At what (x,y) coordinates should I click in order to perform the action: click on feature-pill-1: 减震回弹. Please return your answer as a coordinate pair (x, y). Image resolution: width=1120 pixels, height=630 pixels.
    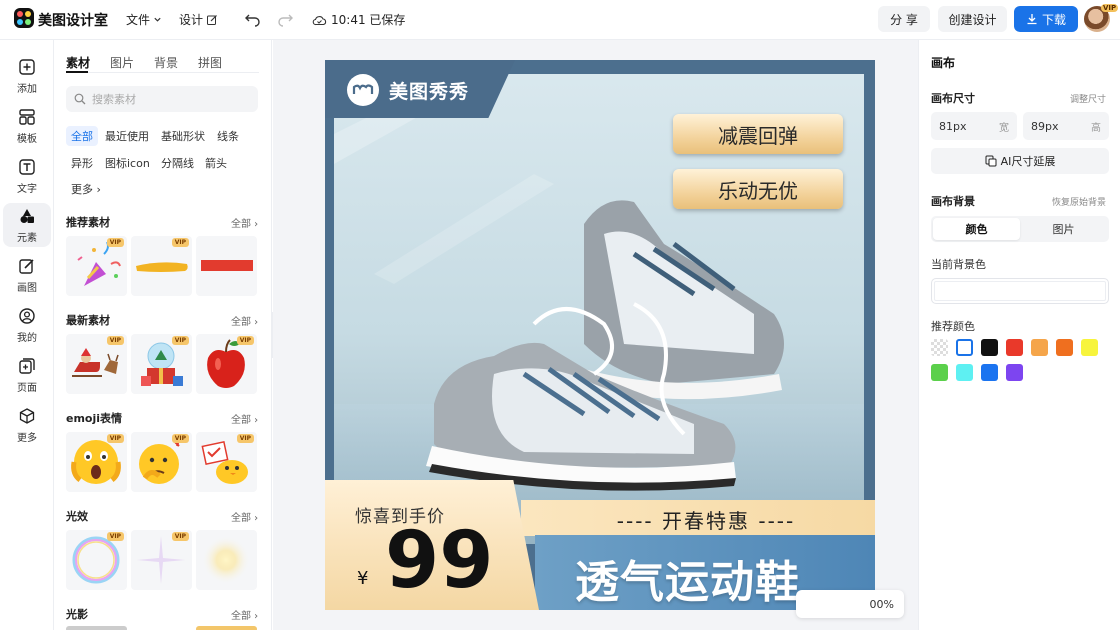
    Looking at the image, I should click on (758, 134).